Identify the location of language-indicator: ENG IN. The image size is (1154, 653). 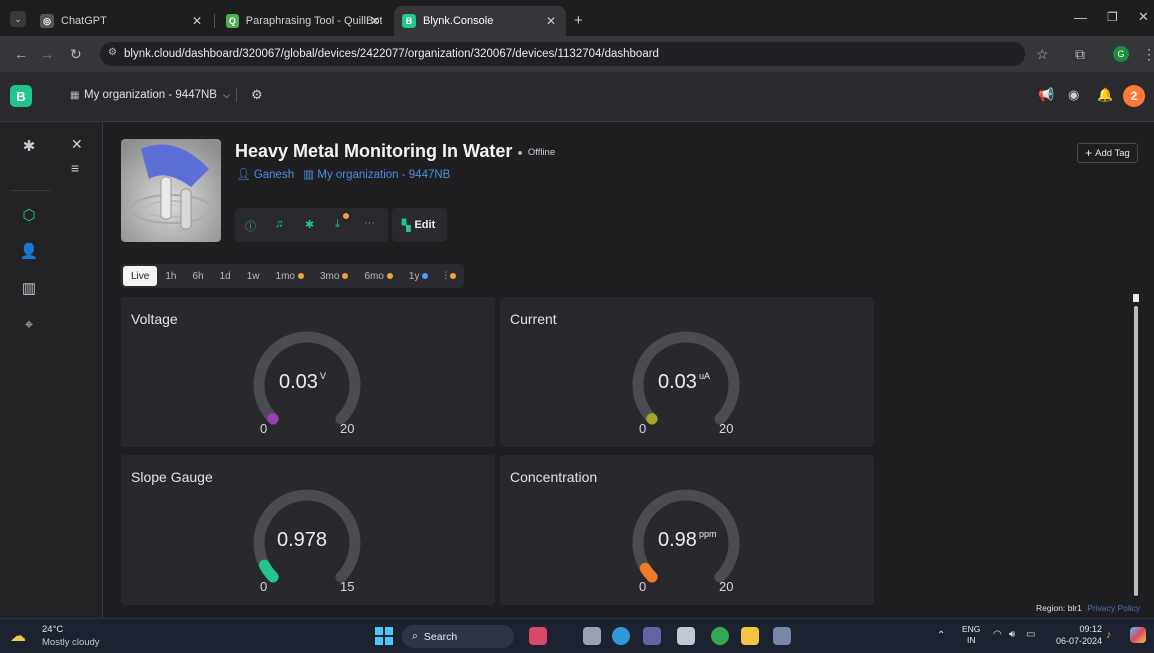
(971, 635).